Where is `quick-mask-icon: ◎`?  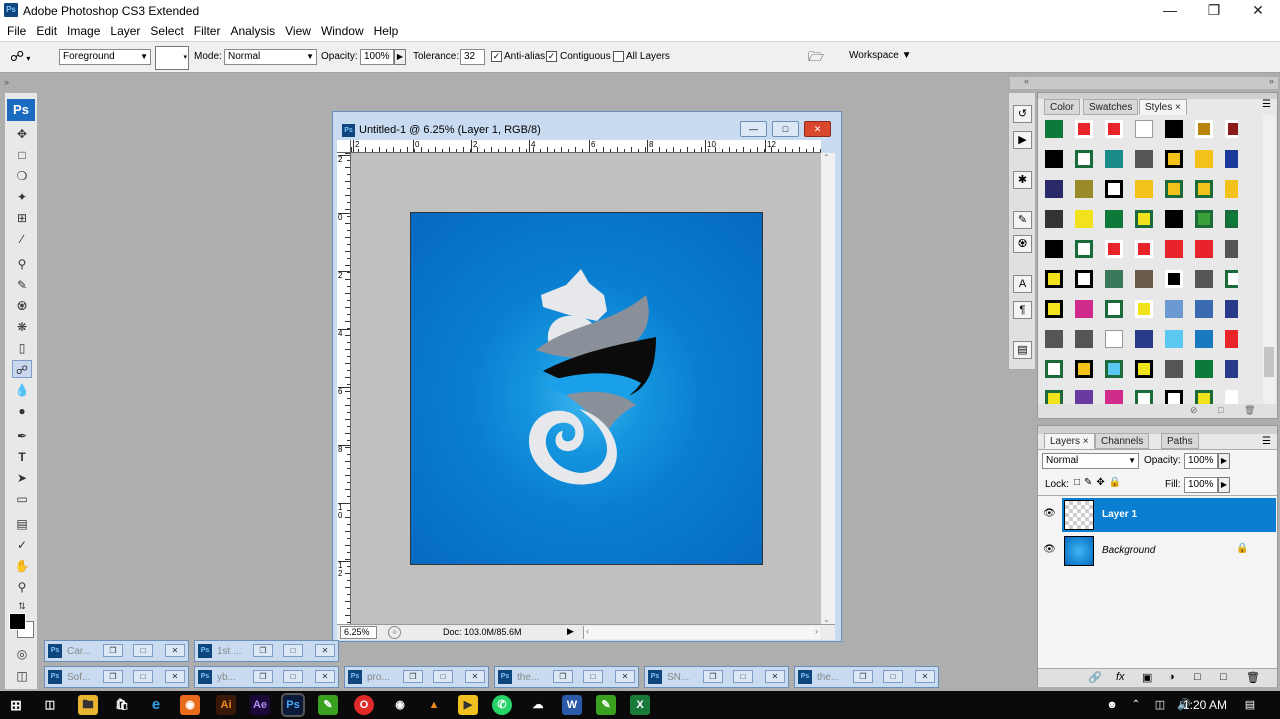
quick-mask-icon: ◎ is located at coordinates (22, 654).